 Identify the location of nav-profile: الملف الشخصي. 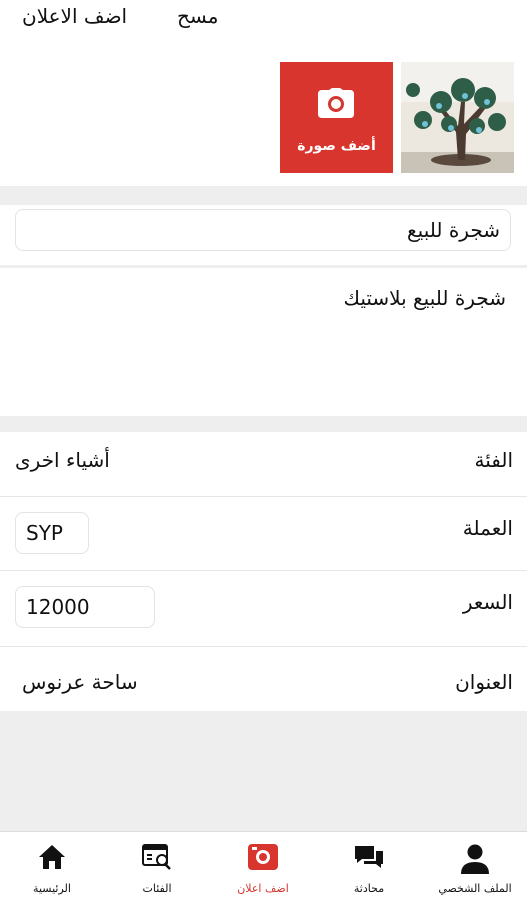
(475, 866).